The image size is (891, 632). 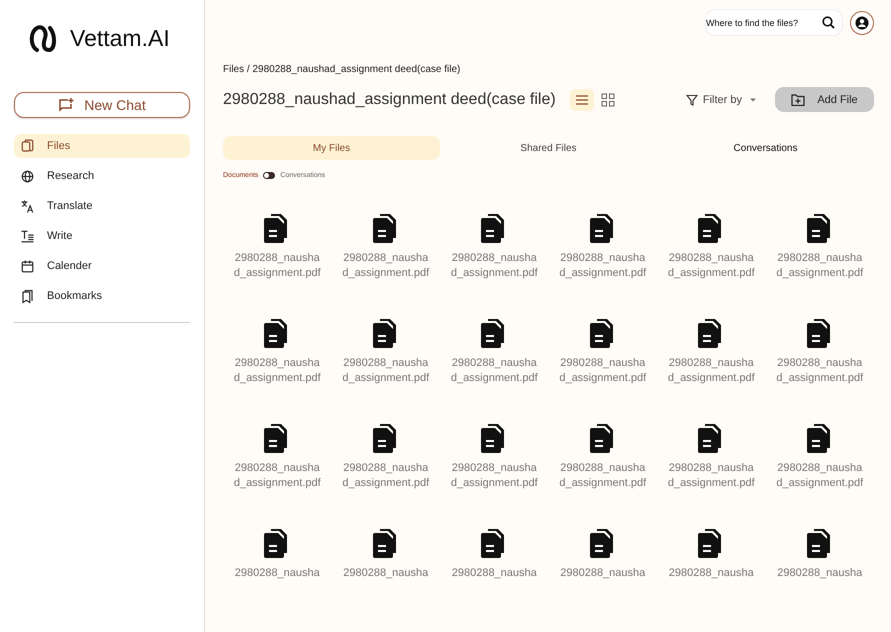 What do you see at coordinates (102, 296) in the screenshot?
I see `nav-item: Bookmarks` at bounding box center [102, 296].